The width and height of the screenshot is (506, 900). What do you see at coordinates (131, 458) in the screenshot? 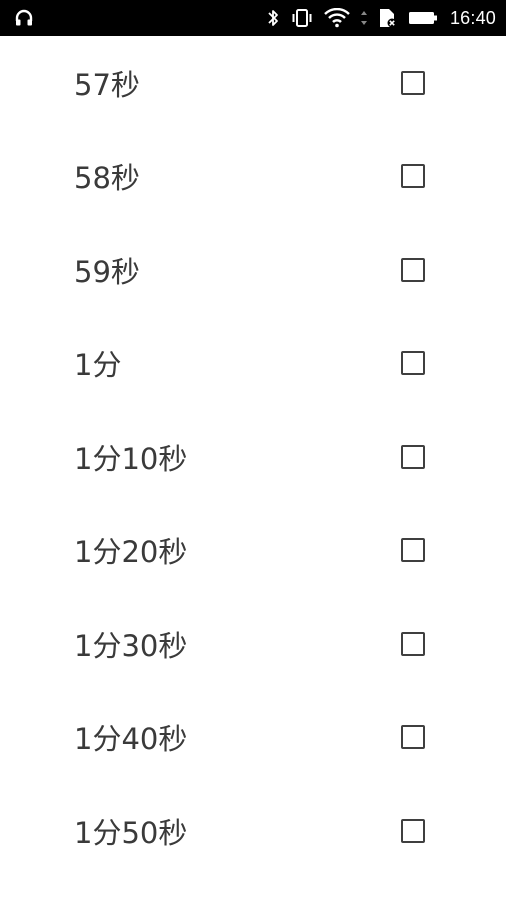
I see `list-item-label: 1分10秒` at bounding box center [131, 458].